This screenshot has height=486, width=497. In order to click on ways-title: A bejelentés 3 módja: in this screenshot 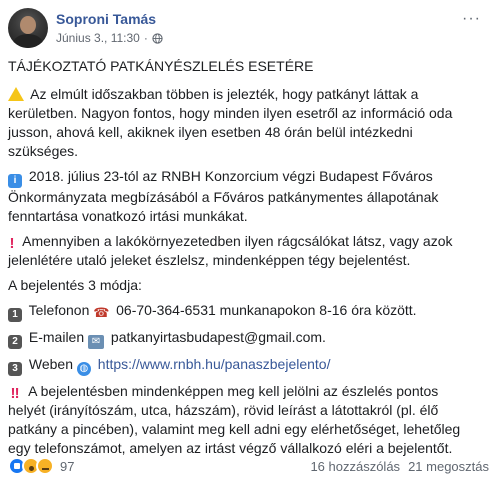, I will do `click(75, 285)`.